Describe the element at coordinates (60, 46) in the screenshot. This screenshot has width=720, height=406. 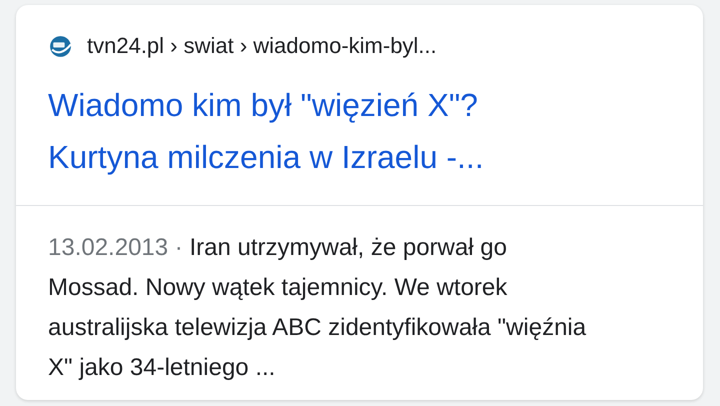
I see `site-logo-icon` at that location.